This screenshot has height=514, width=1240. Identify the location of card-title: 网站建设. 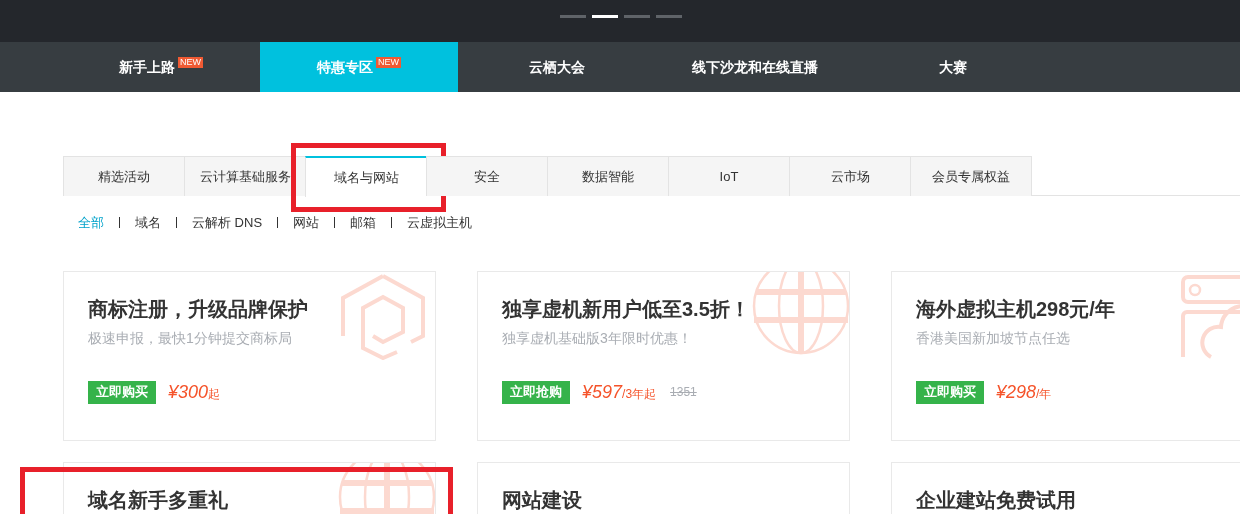
(542, 500).